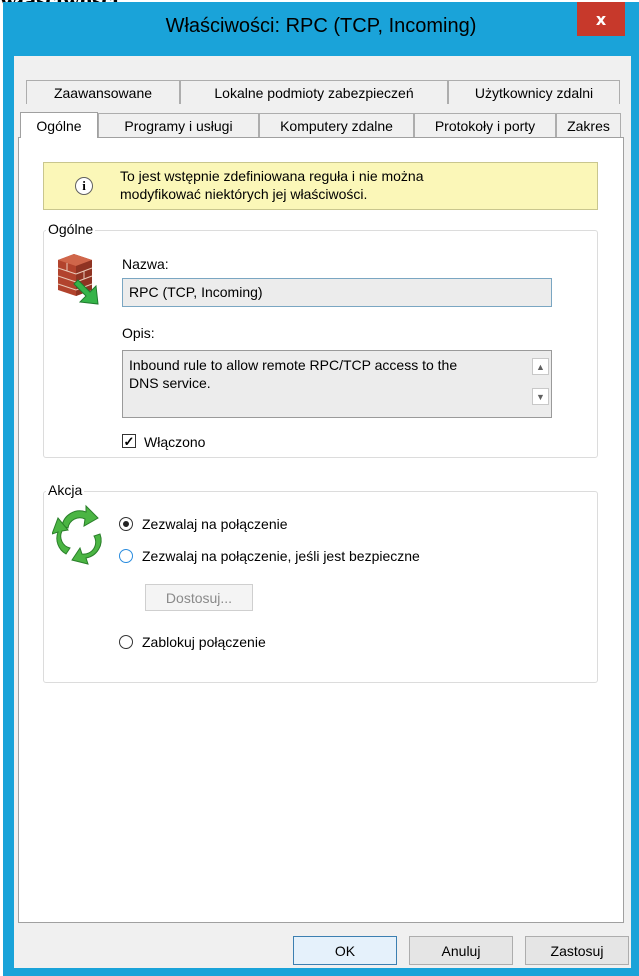 This screenshot has width=639, height=976. I want to click on tab-lokalne-podmioty: Lokalne podmioty zabezpieczeń, so click(314, 92).